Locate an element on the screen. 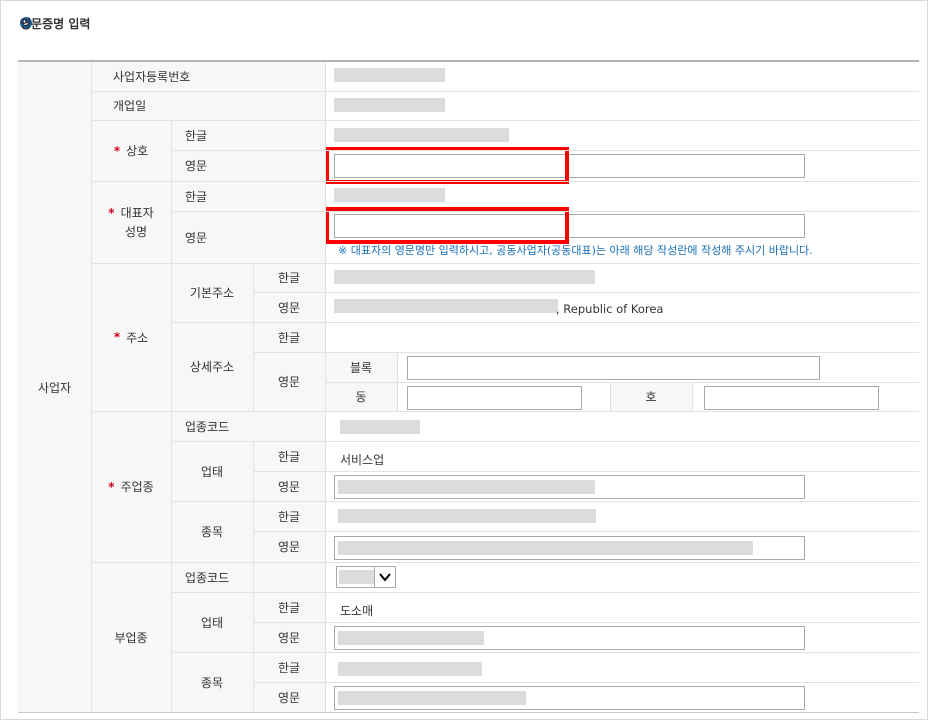 The width and height of the screenshot is (928, 720). sub-biz-item-english-input is located at coordinates (569, 698).